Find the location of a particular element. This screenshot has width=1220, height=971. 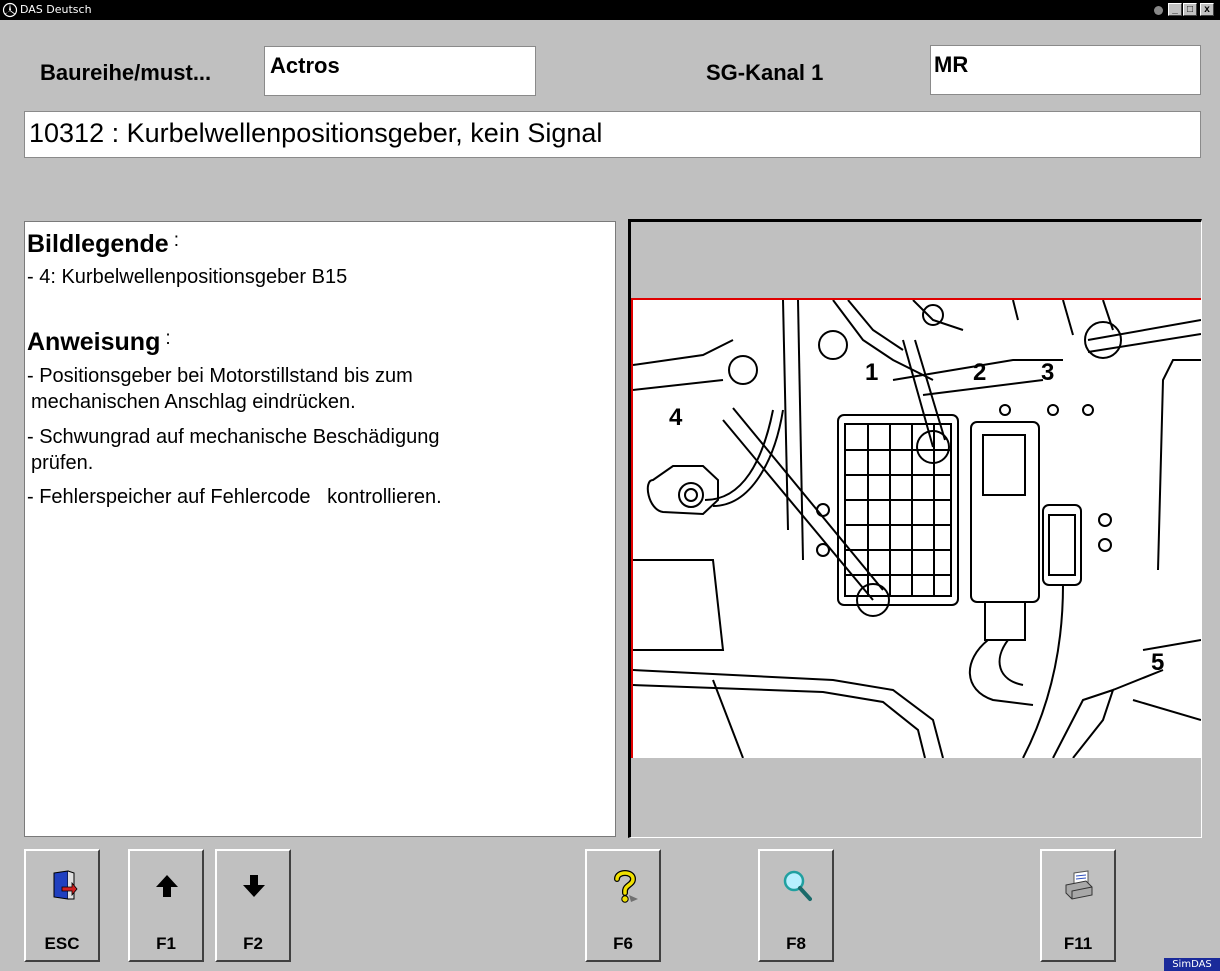

series-field: Actros is located at coordinates (400, 71).